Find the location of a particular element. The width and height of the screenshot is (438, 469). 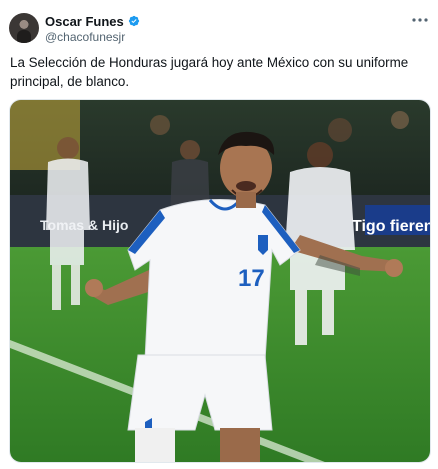

author-name-row: Oscar Funes is located at coordinates (92, 21).